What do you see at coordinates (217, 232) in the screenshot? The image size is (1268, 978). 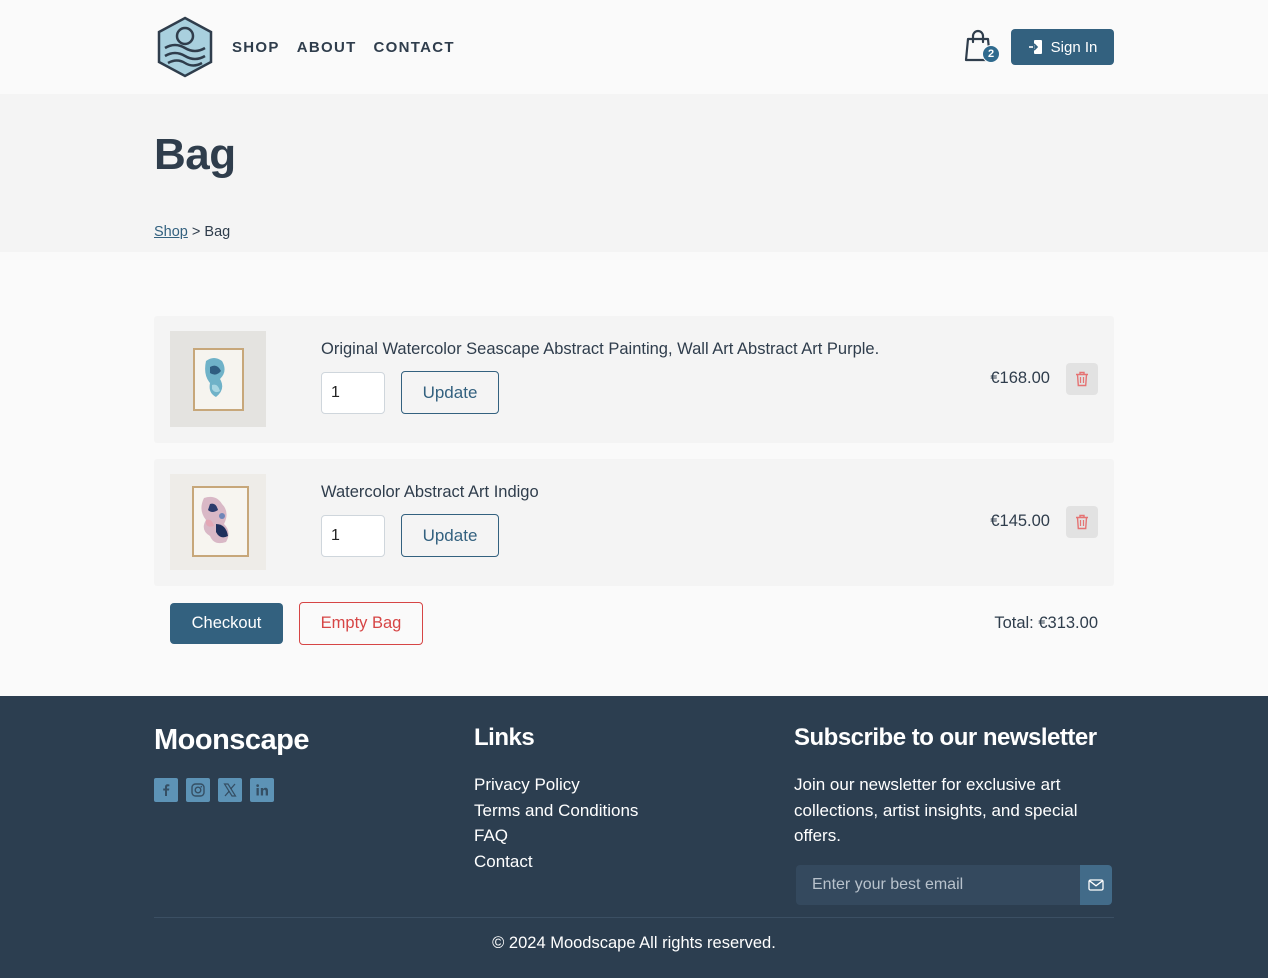 I see `breadcrumb-current: Bag` at bounding box center [217, 232].